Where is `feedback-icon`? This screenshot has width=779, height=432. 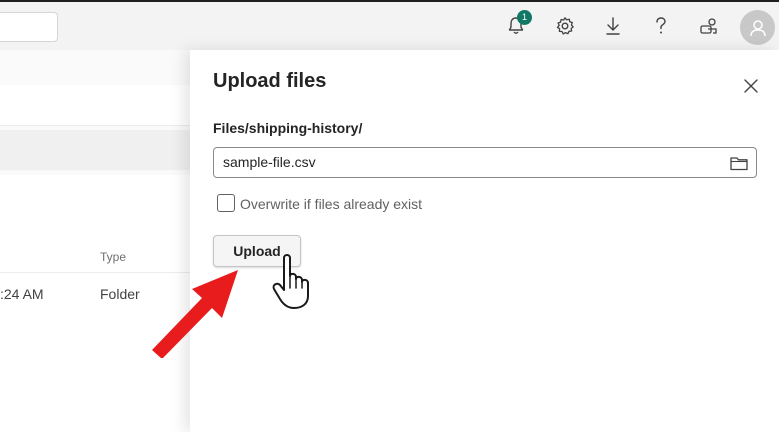 feedback-icon is located at coordinates (708, 26).